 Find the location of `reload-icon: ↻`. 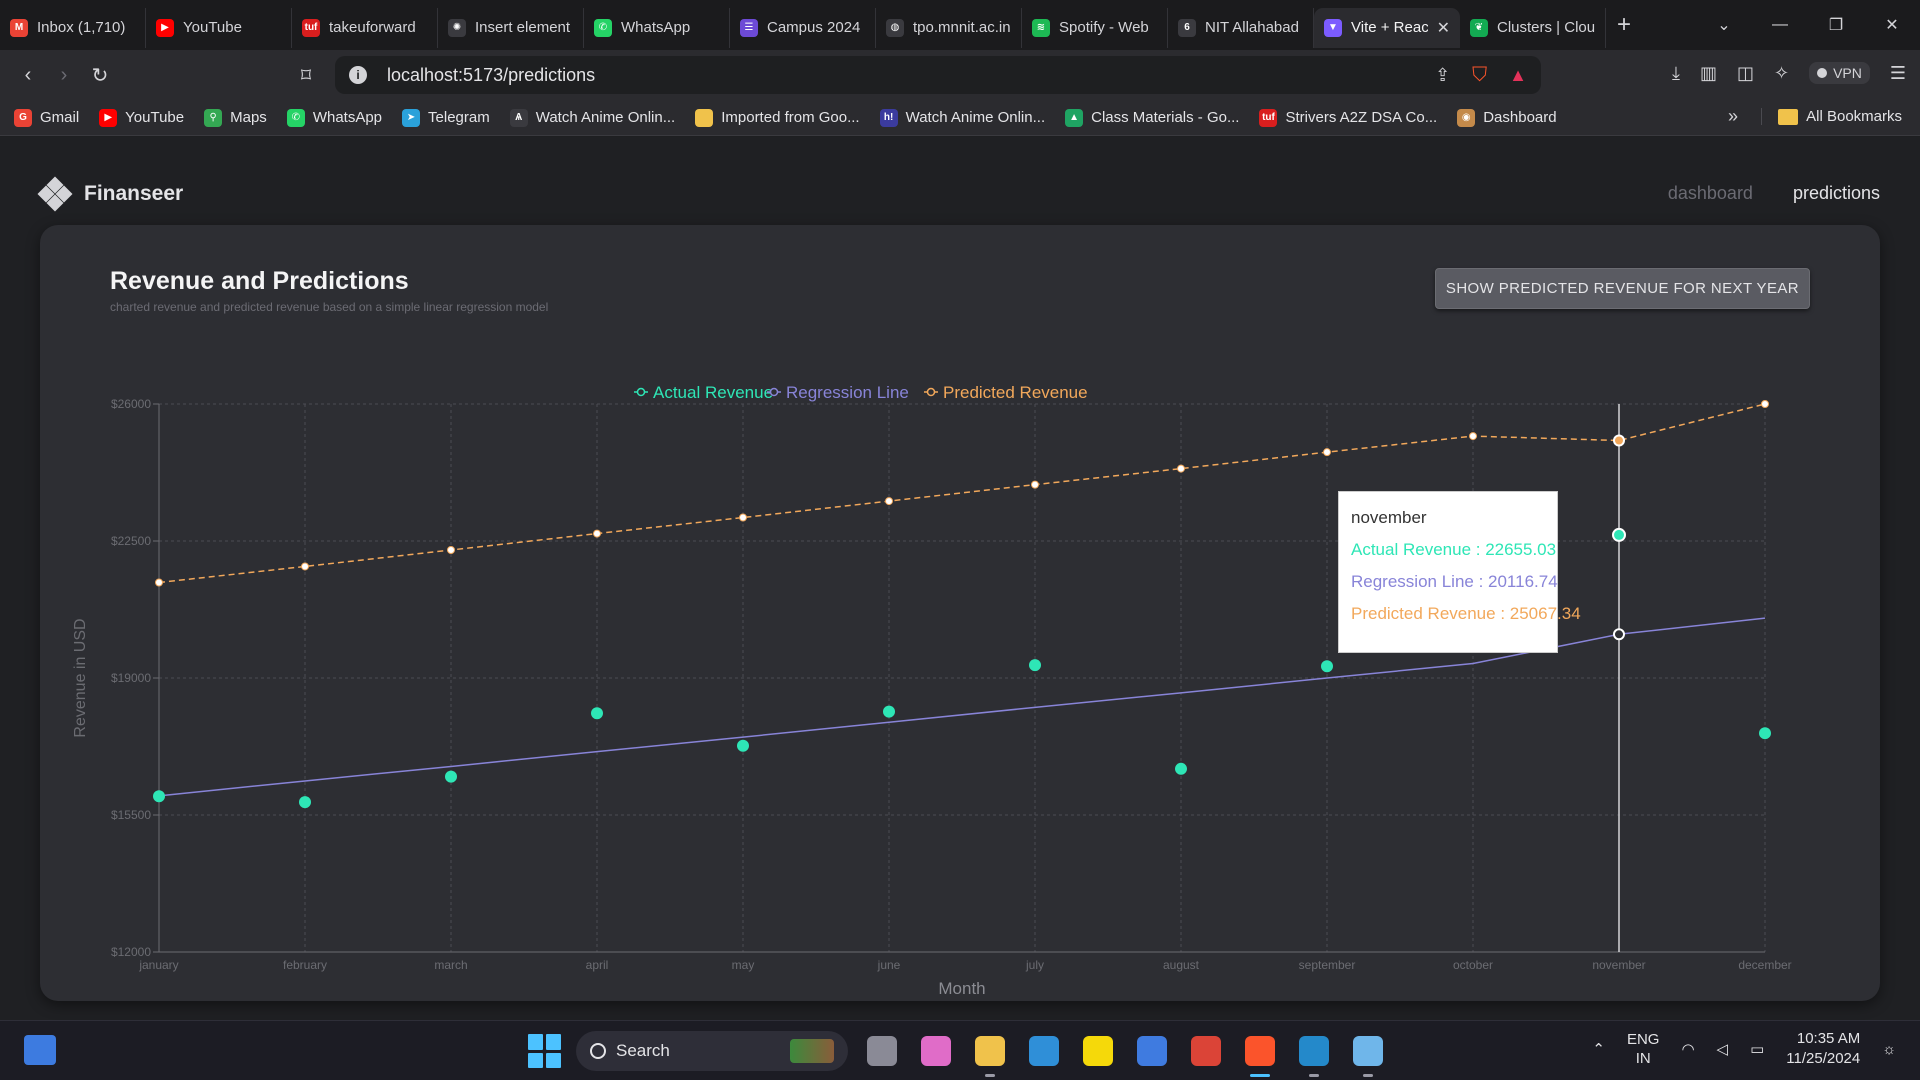

reload-icon: ↻ is located at coordinates (100, 75).